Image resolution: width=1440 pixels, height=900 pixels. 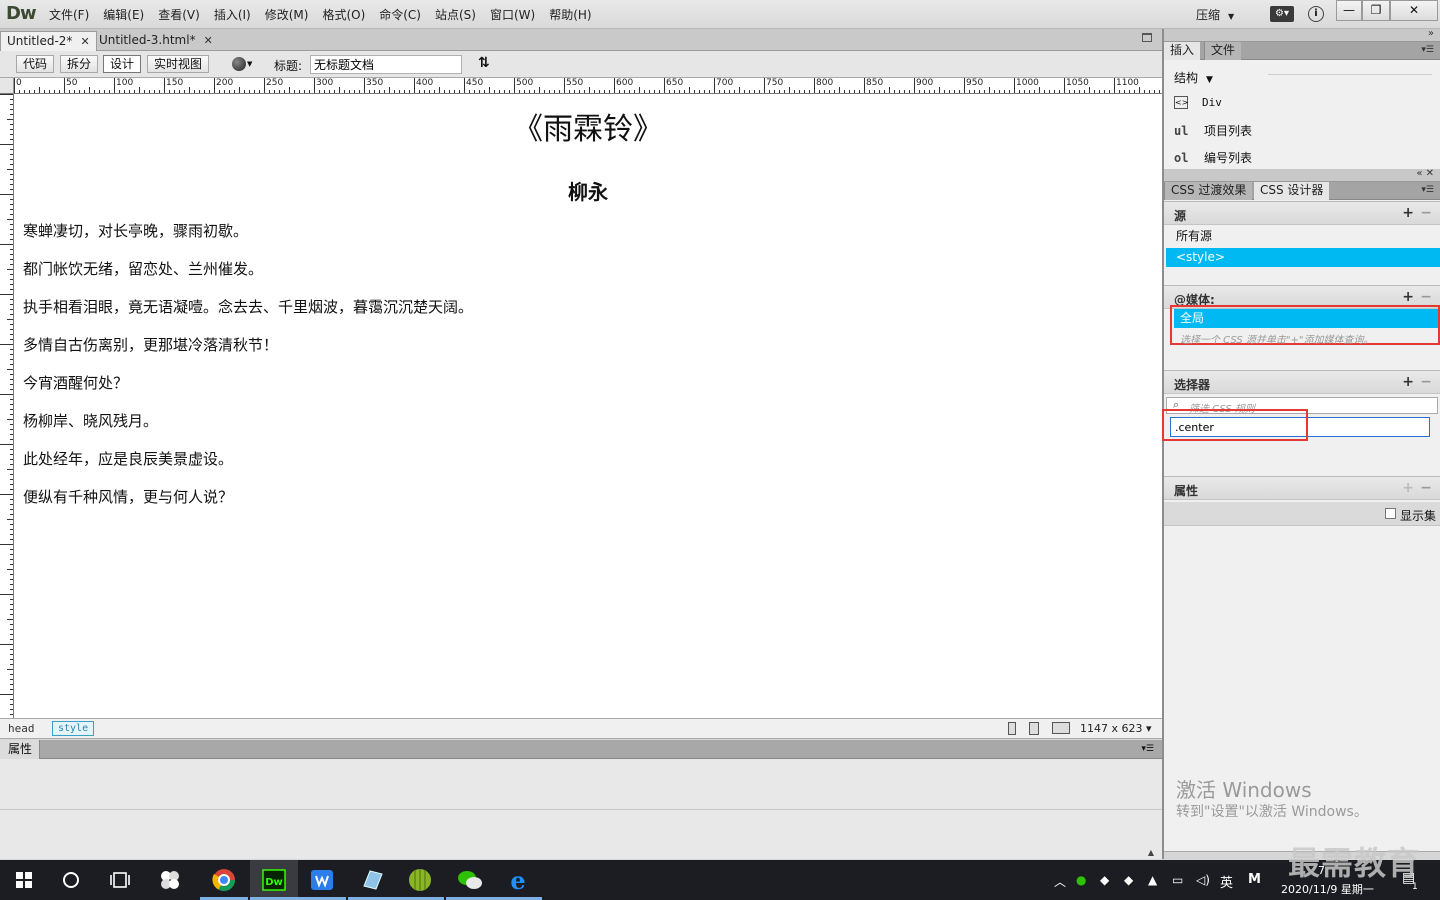 What do you see at coordinates (1116, 728) in the screenshot?
I see `window-size-dropdown: 1147 x 623 ▾` at bounding box center [1116, 728].